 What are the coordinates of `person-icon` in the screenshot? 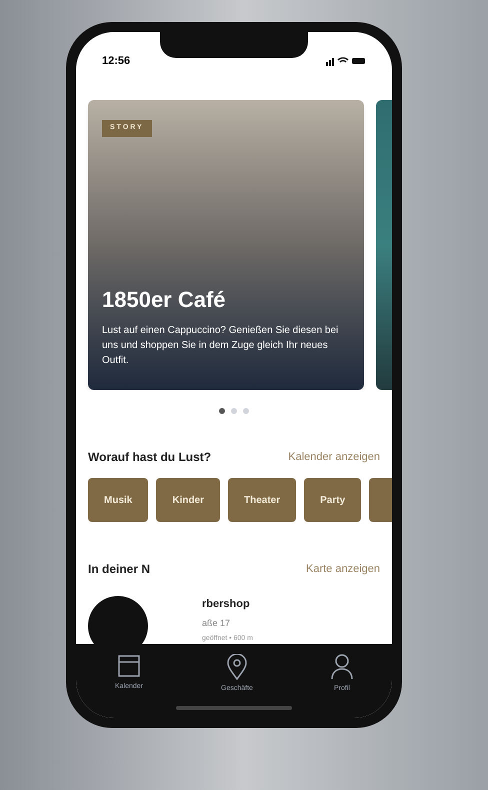 It's located at (341, 667).